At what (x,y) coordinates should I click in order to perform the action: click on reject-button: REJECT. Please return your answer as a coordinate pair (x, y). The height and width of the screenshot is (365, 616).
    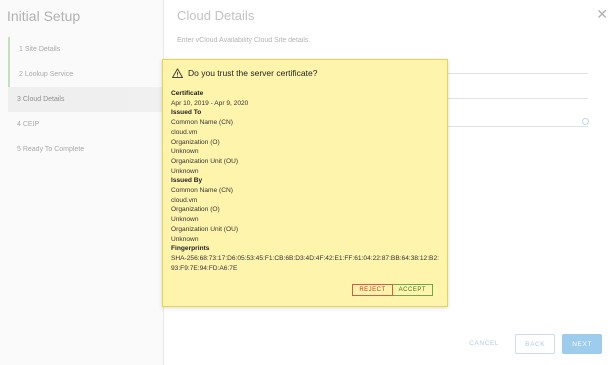
    Looking at the image, I should click on (372, 290).